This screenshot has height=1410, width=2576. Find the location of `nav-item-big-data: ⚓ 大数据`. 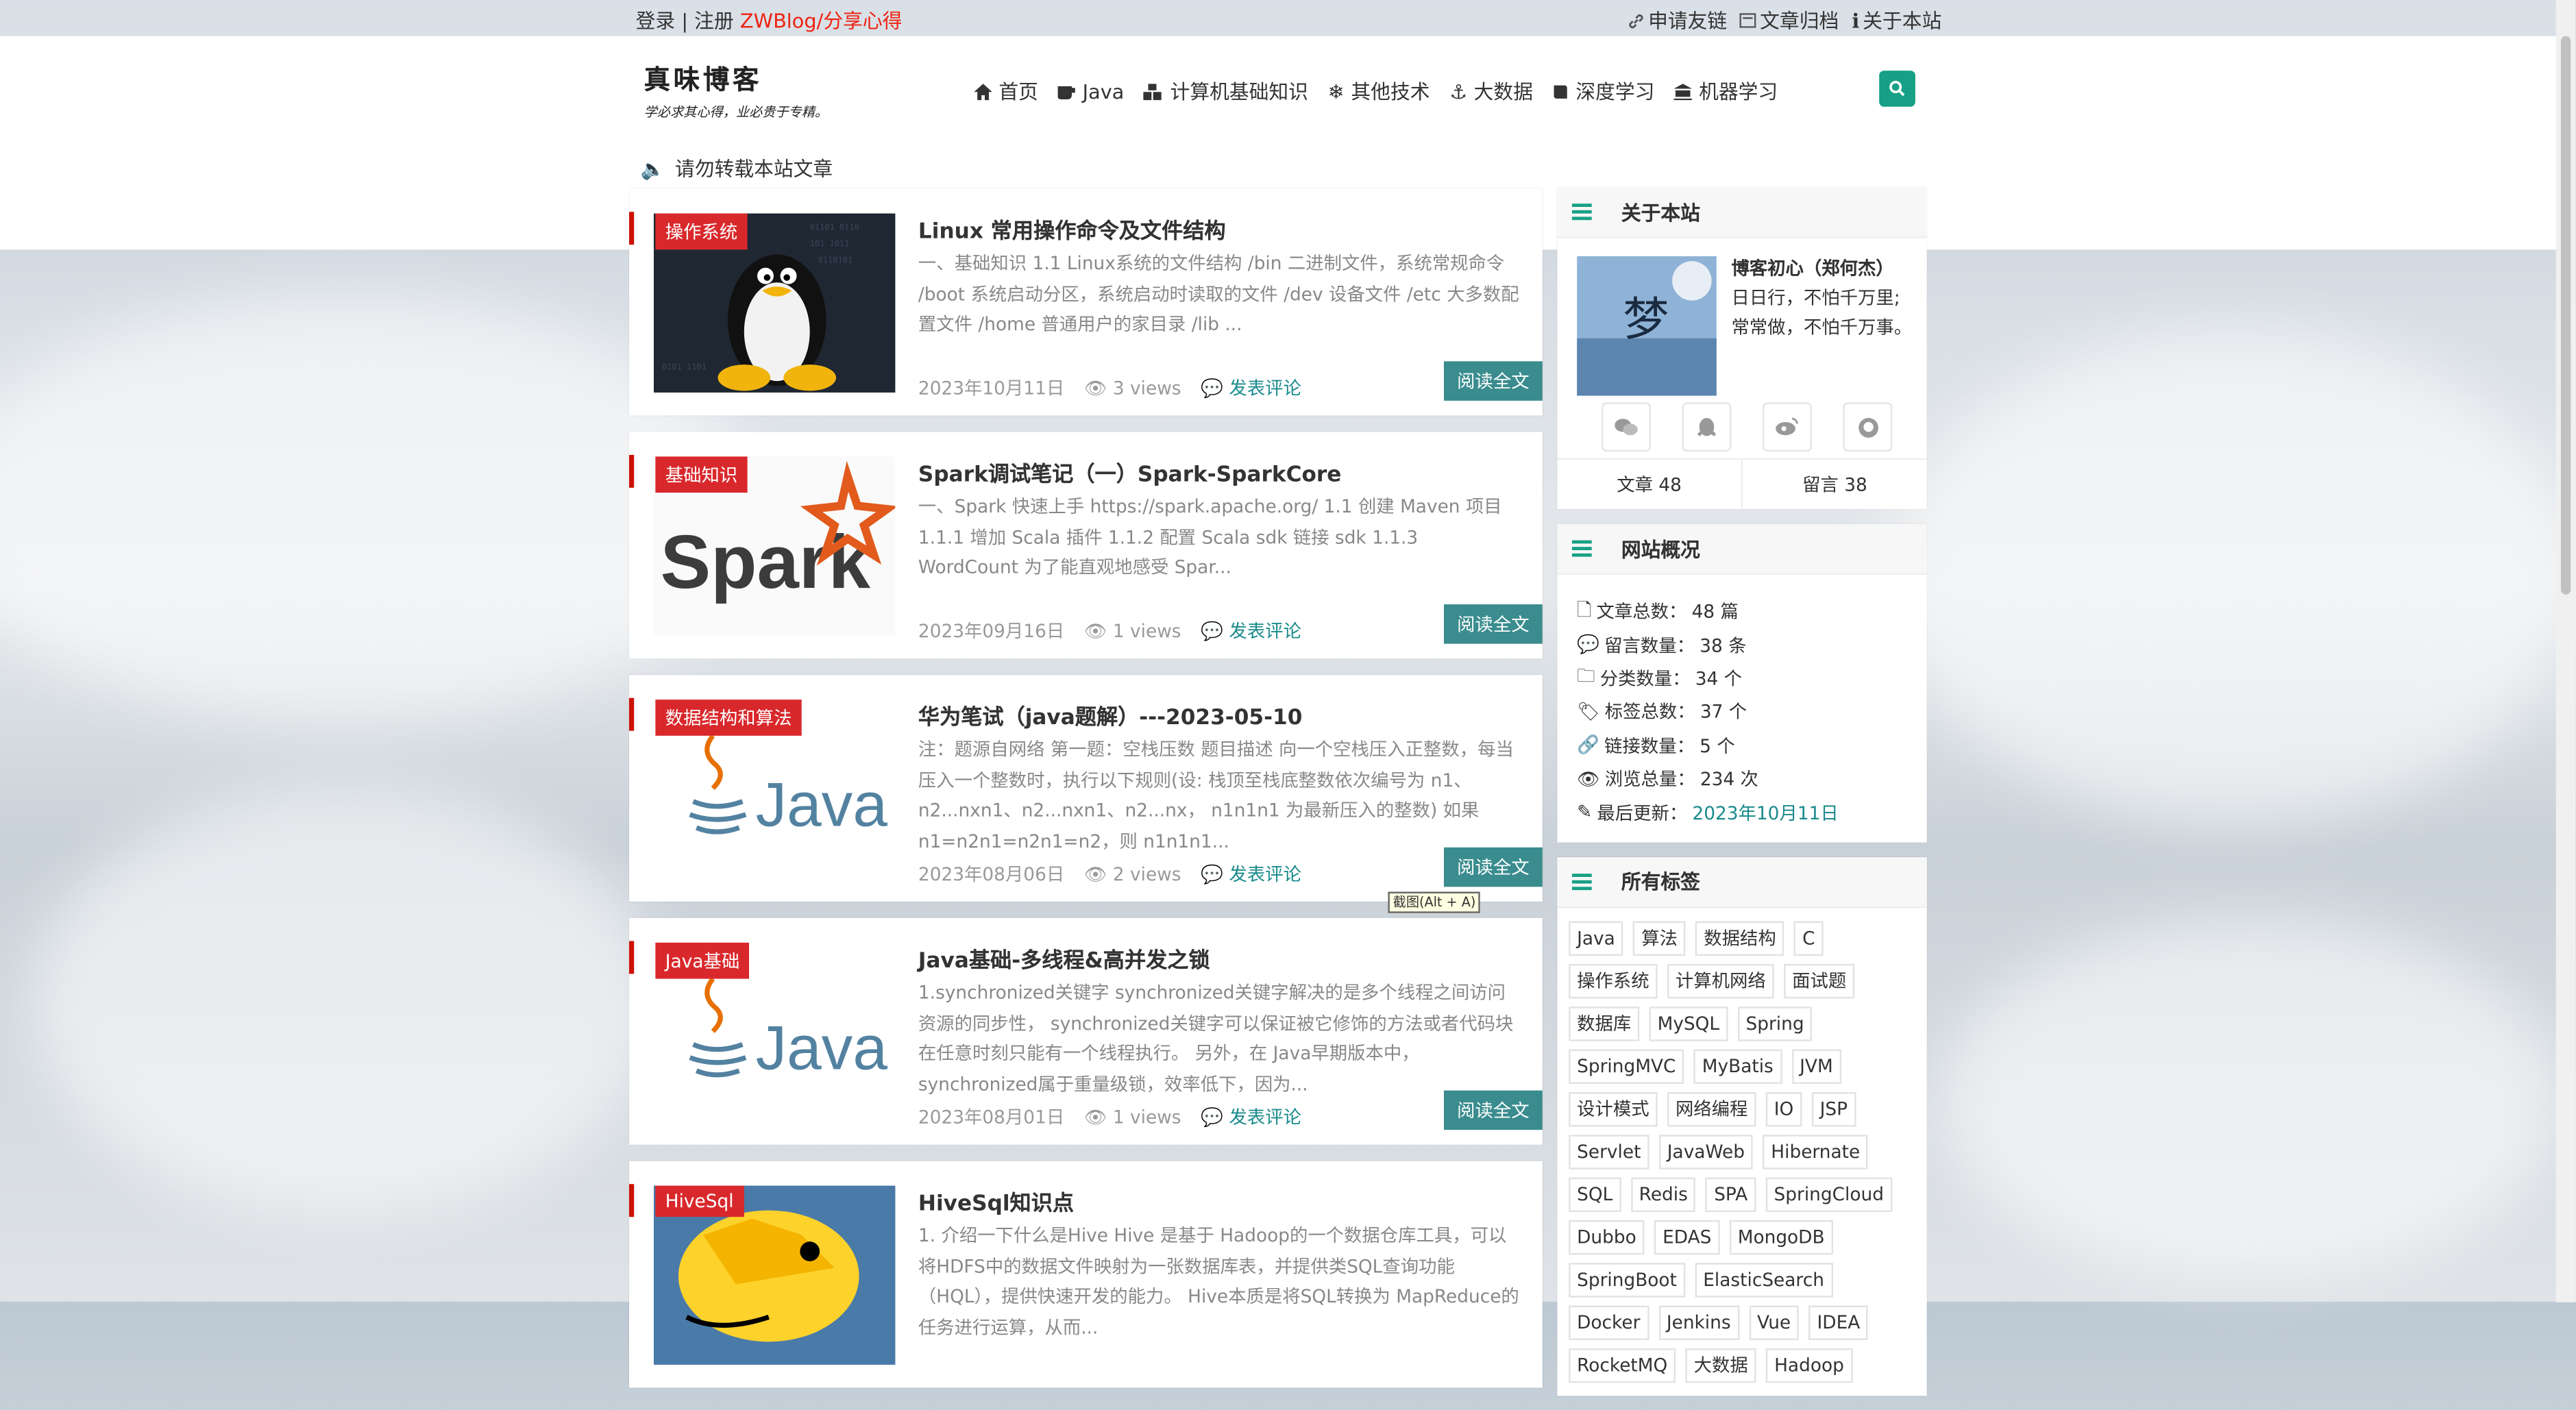

nav-item-big-data: ⚓ 大数据 is located at coordinates (1491, 92).